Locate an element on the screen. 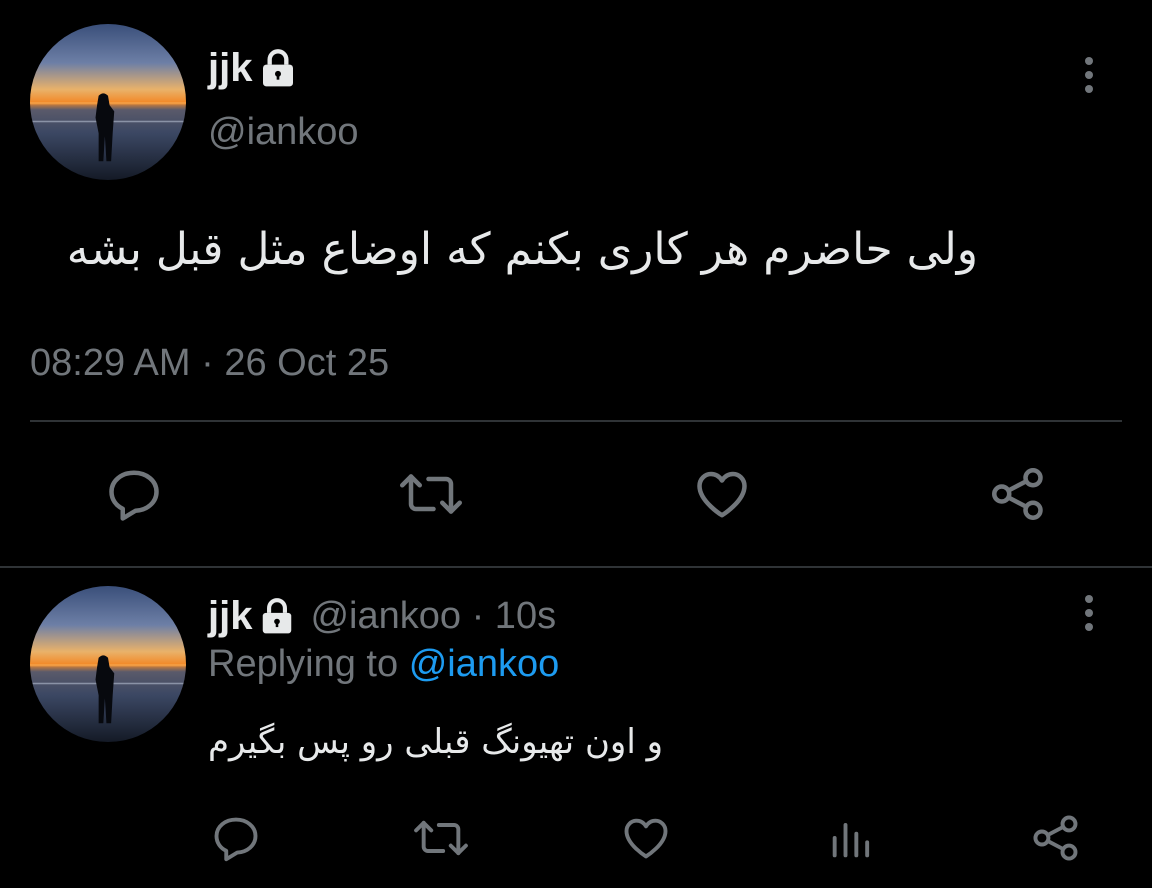 This screenshot has width=1152, height=888. analytics-icon is located at coordinates (852, 838).